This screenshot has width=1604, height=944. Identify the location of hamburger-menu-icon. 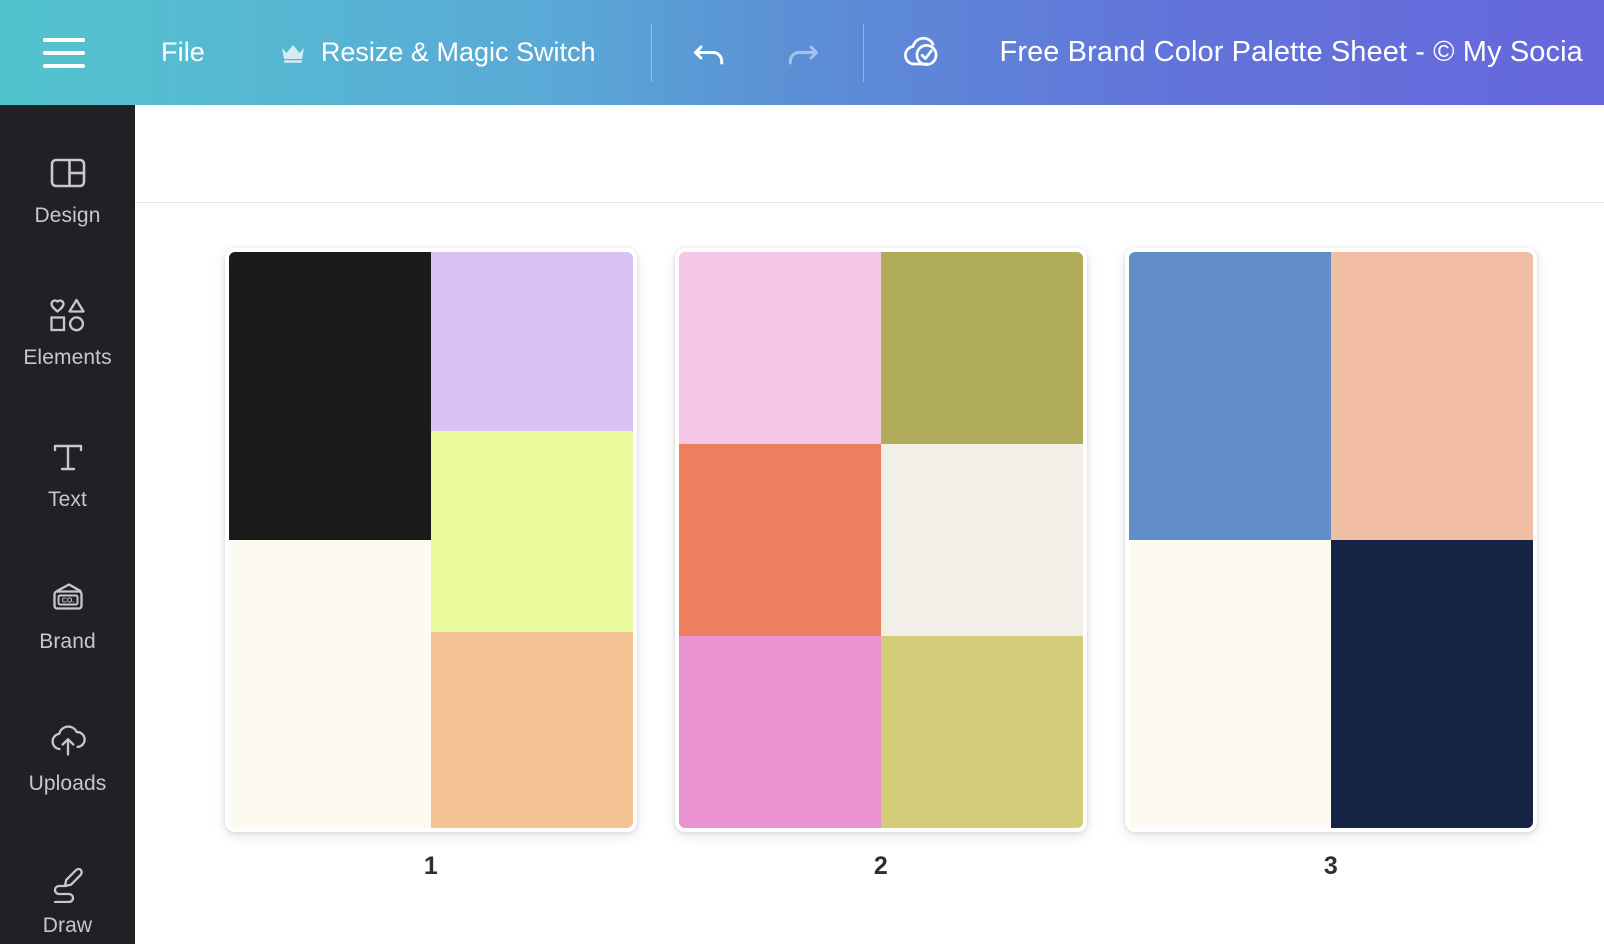
(64, 53).